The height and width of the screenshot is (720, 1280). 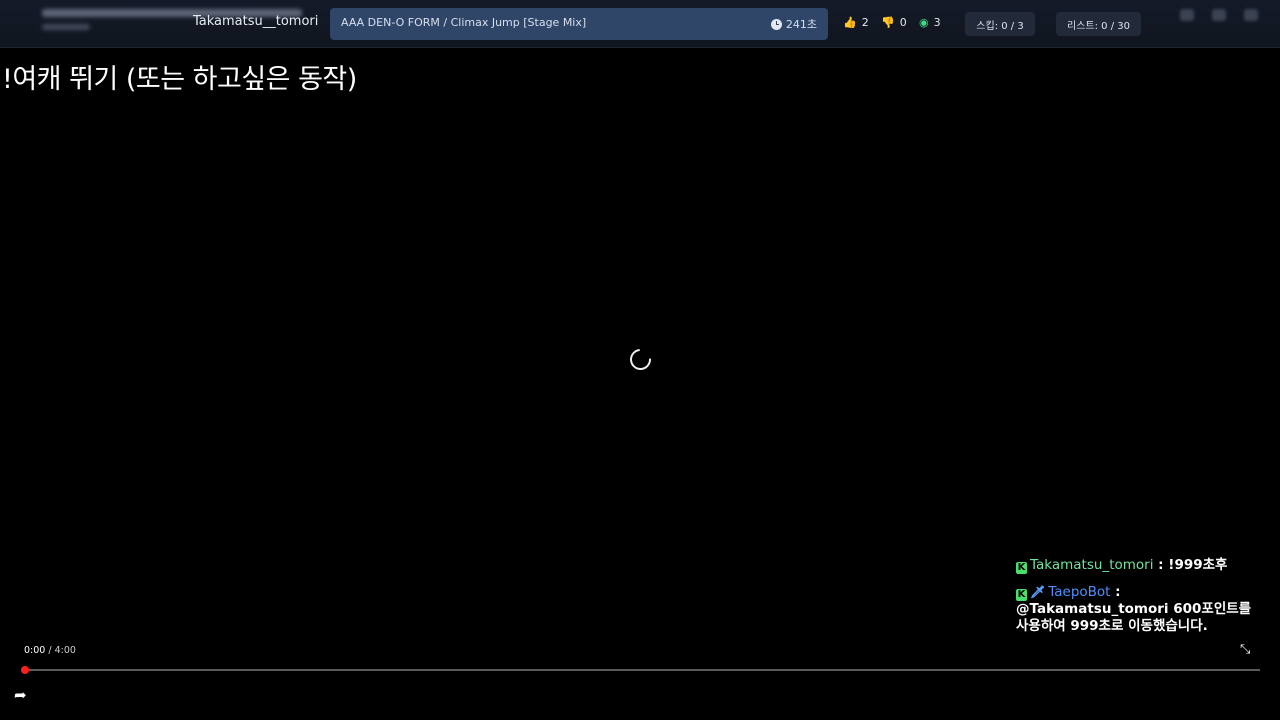 What do you see at coordinates (1245, 649) in the screenshot?
I see `expand-icon: ⤡` at bounding box center [1245, 649].